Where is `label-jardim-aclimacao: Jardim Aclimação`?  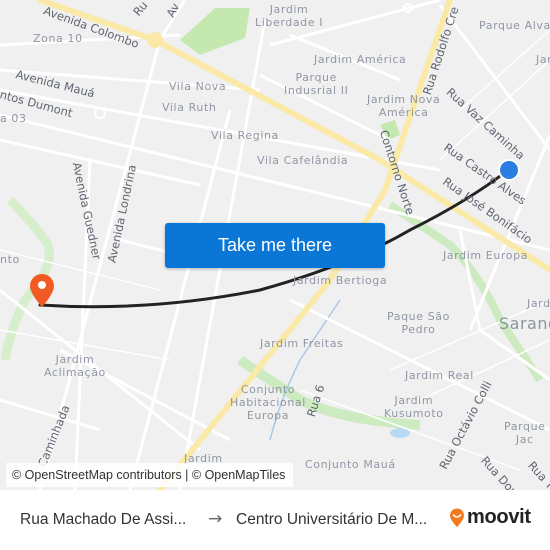 label-jardim-aclimacao: Jardim Aclimação is located at coordinates (75, 366).